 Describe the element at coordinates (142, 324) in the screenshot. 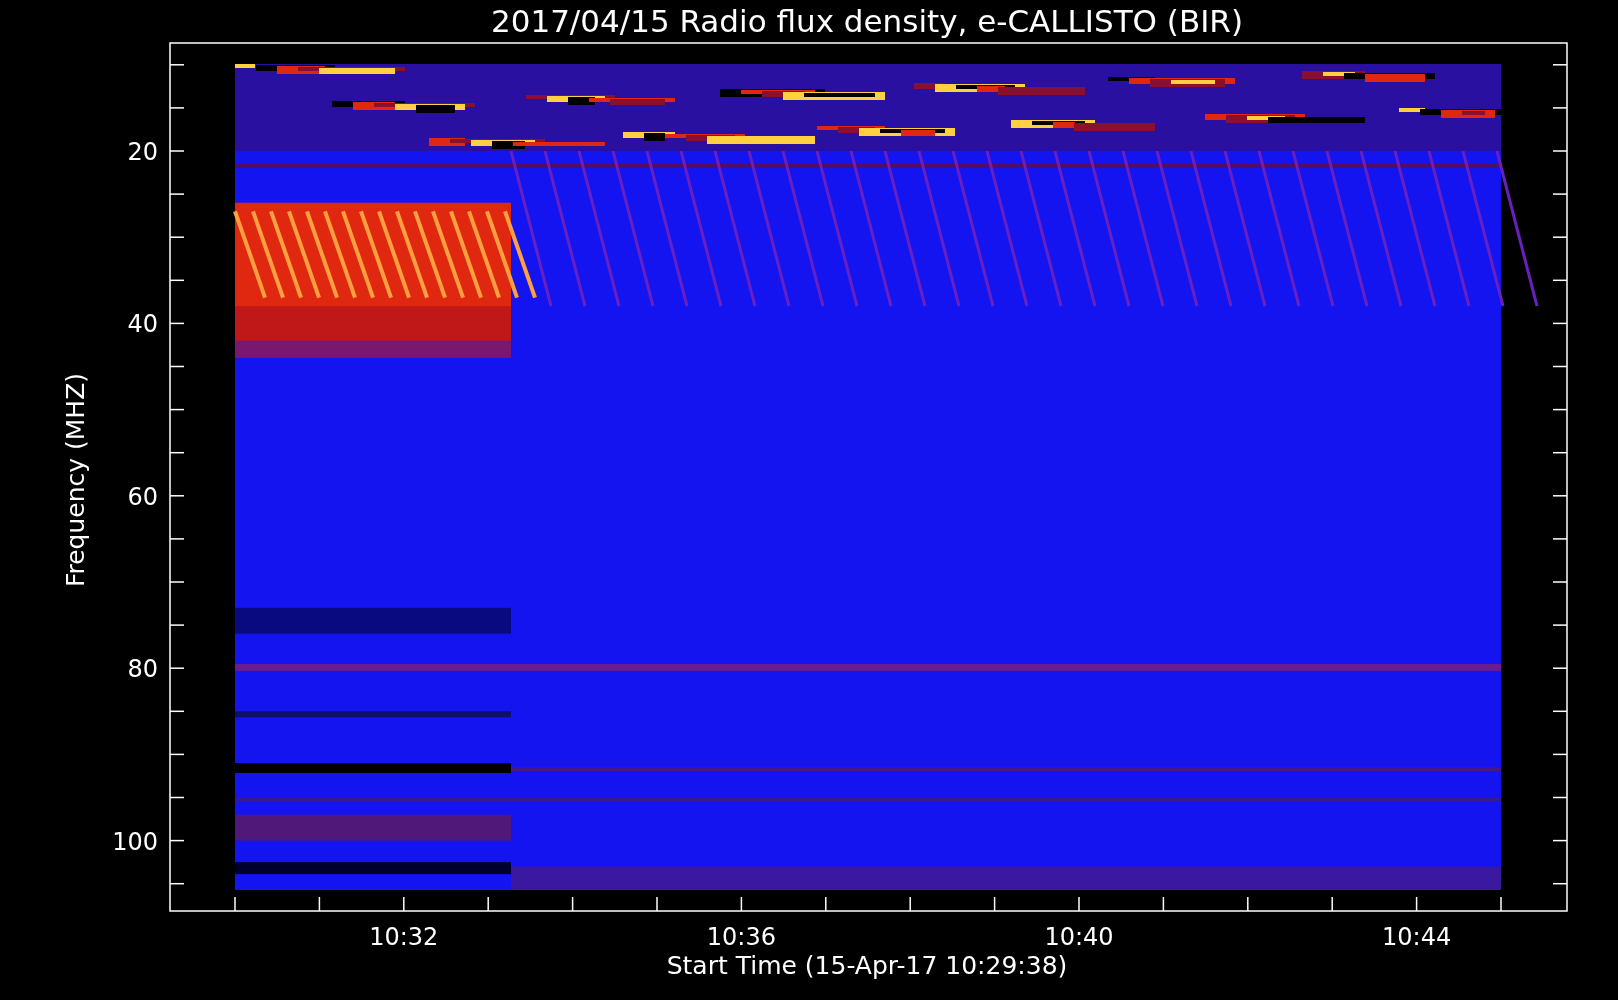

I see `y-tick-label: 40` at that location.